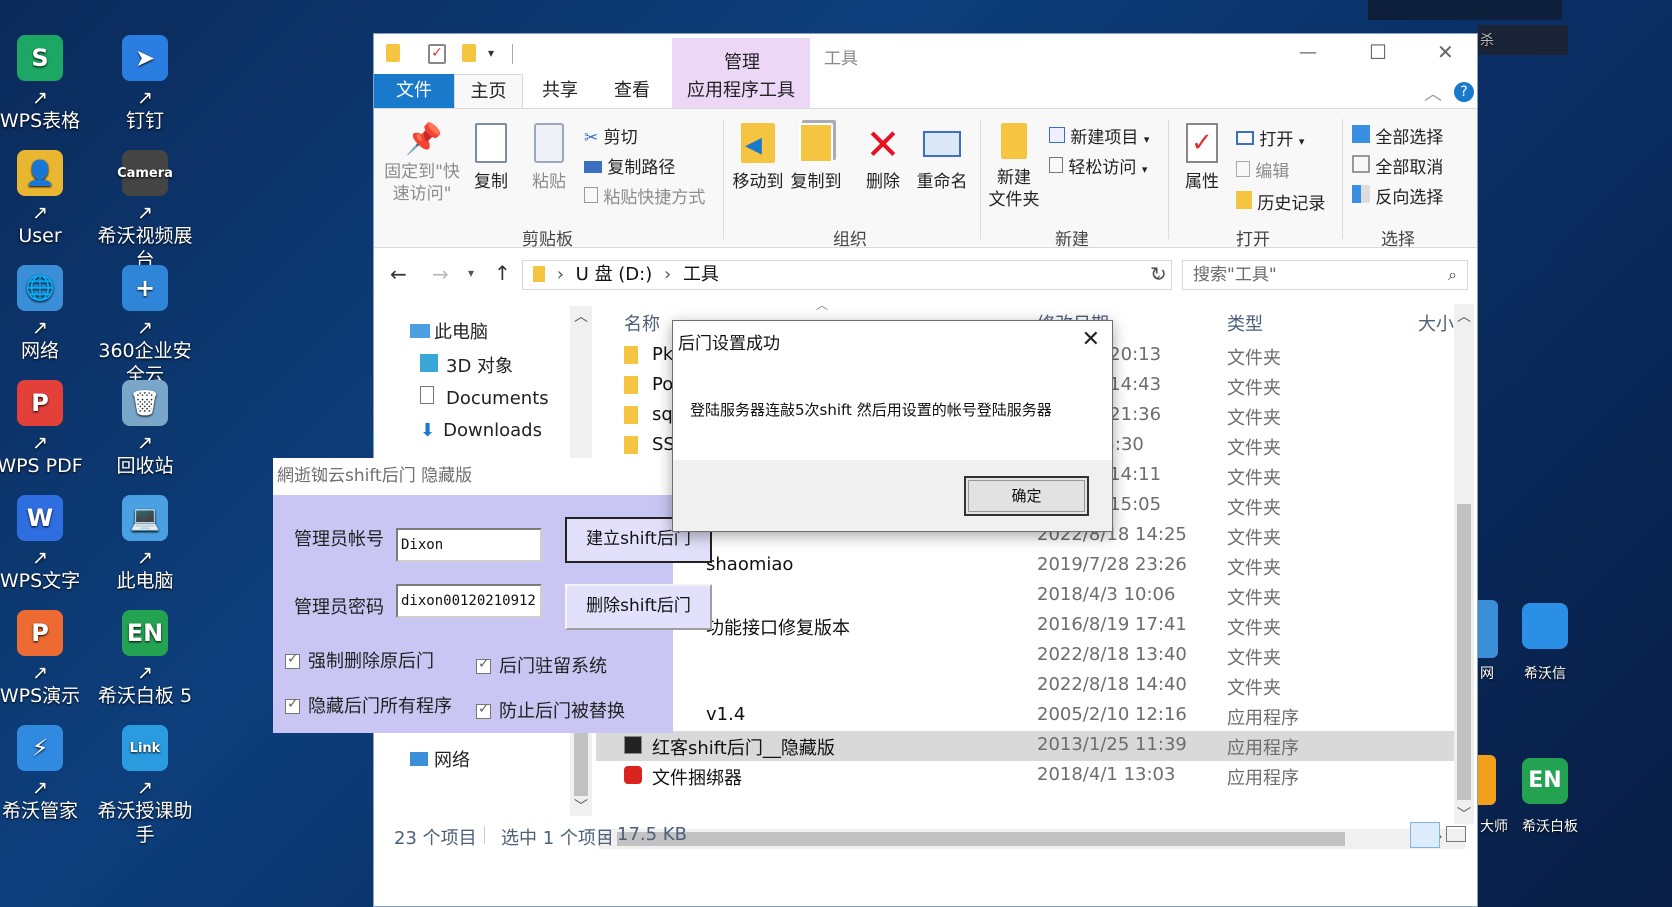 This screenshot has width=1672, height=907. Describe the element at coordinates (847, 275) in the screenshot. I see `address-path: › U 盘 (D:) › 工具 ⌄` at that location.